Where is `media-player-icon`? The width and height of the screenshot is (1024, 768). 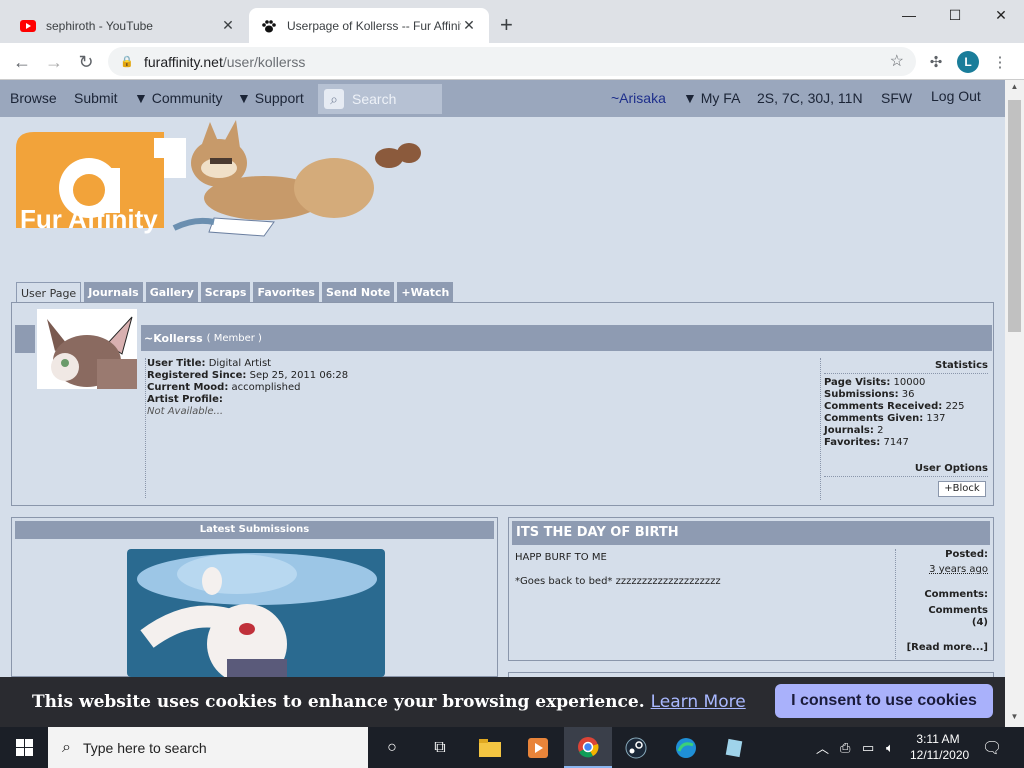
media-player-icon is located at coordinates (538, 747).